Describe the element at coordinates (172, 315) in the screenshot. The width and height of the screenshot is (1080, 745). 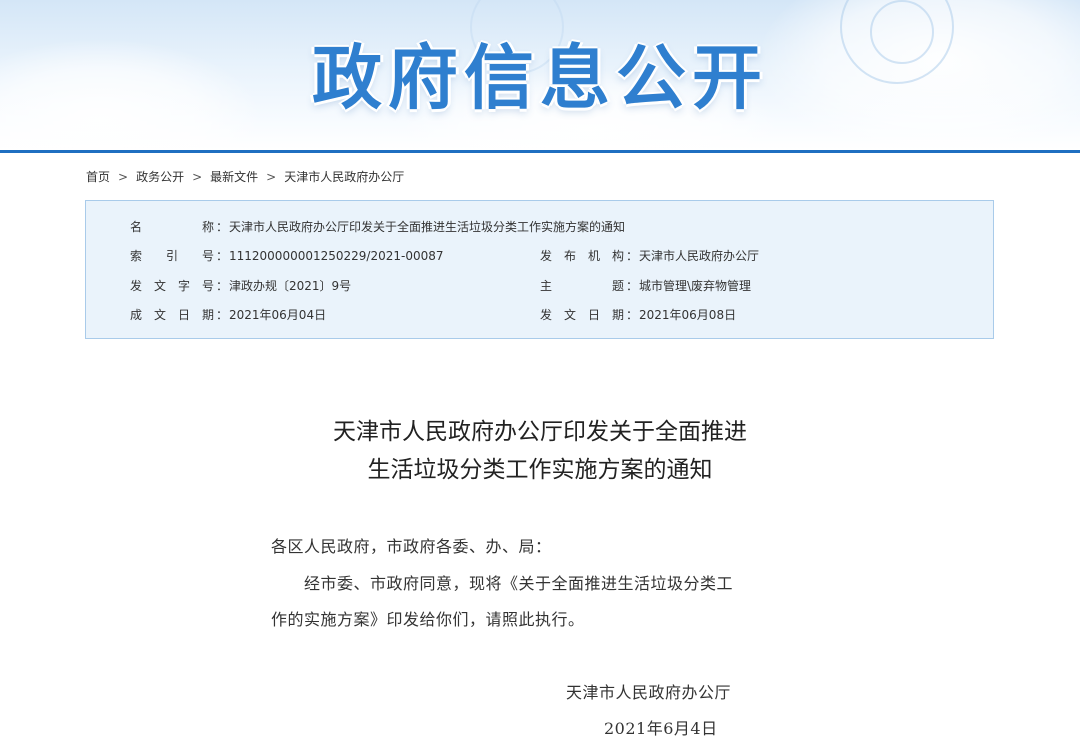
I see `info-label-created-date: 成 文 日 期` at that location.